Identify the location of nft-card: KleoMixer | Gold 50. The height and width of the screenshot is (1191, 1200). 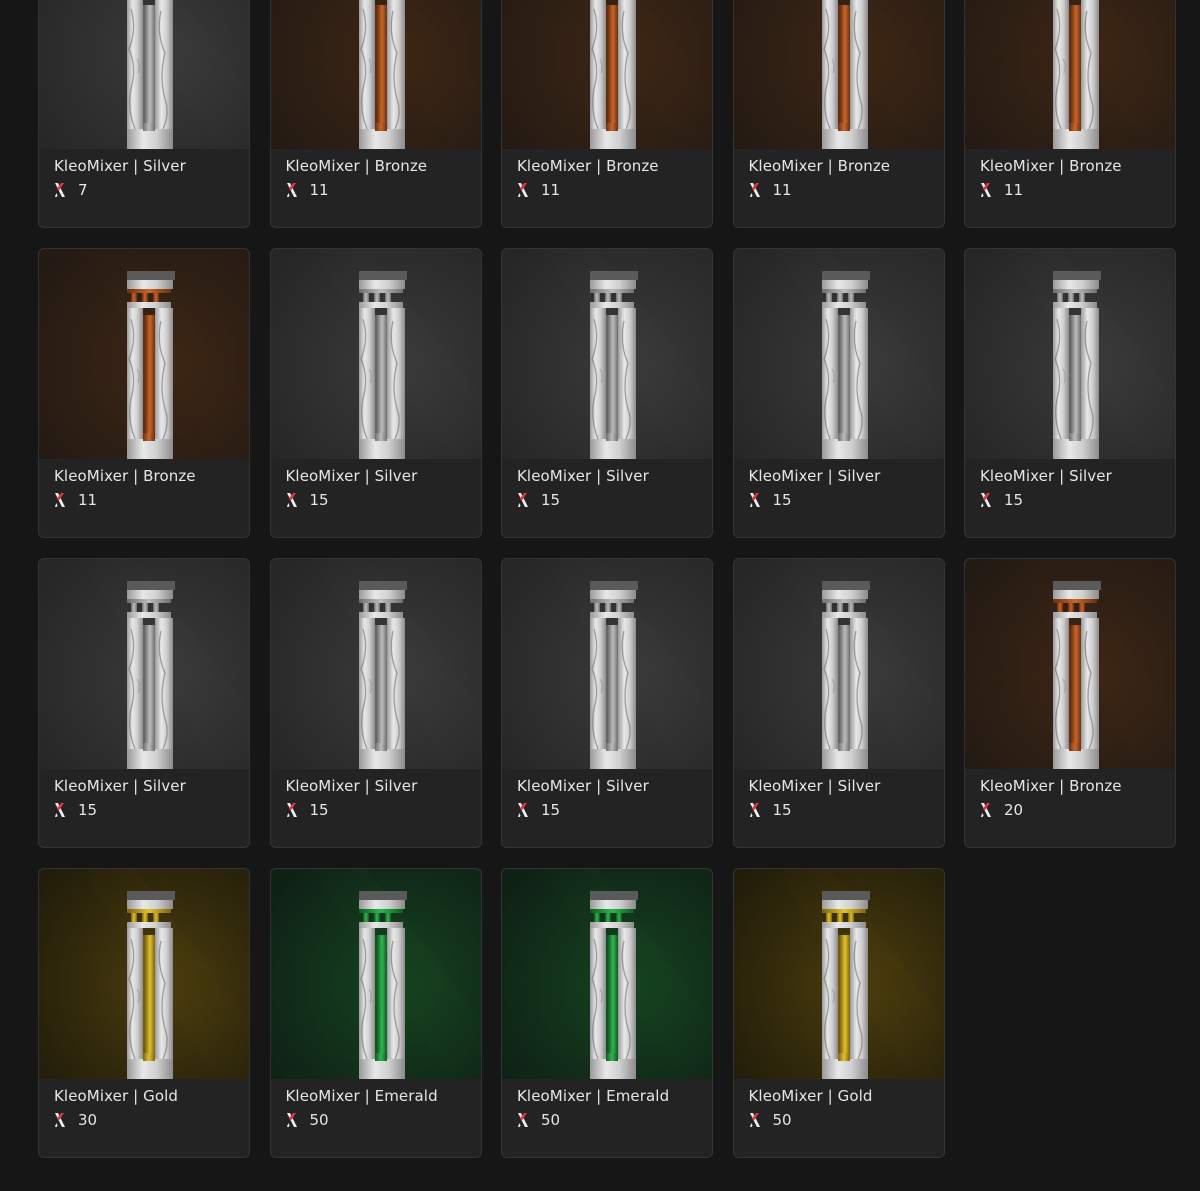
(838, 1013).